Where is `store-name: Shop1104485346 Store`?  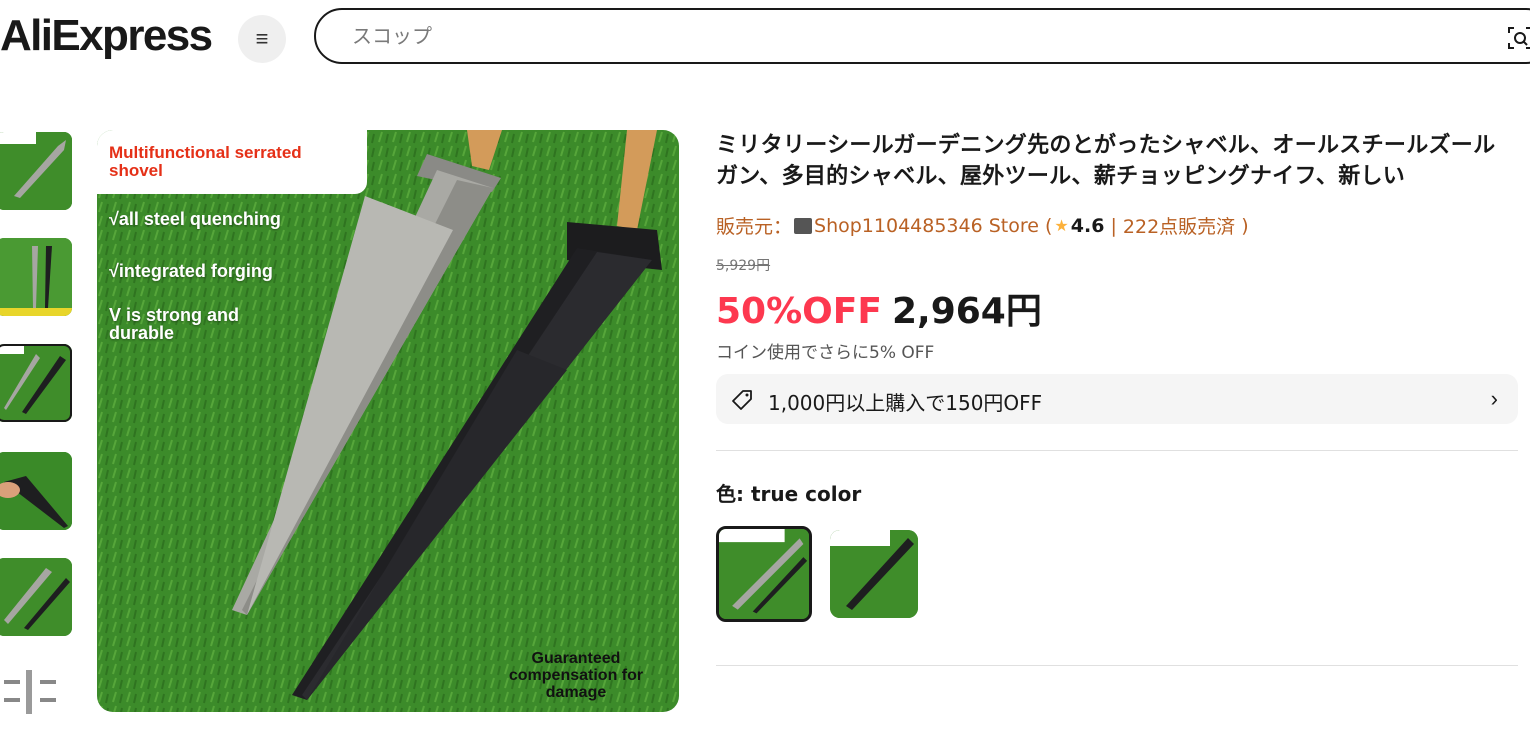 store-name: Shop1104485346 Store is located at coordinates (926, 226).